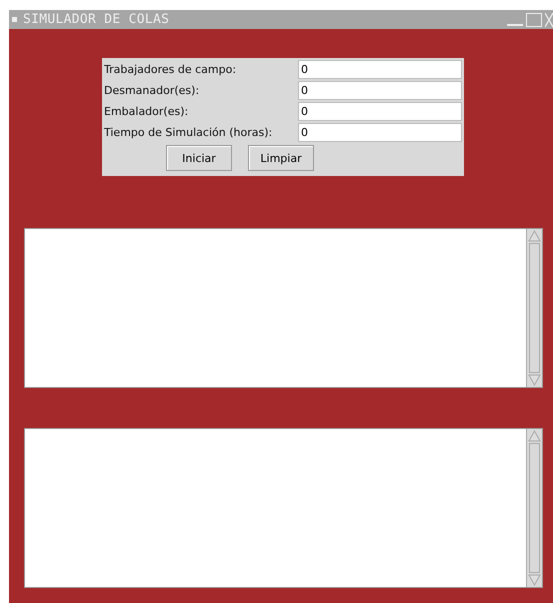  What do you see at coordinates (515, 25) in the screenshot?
I see `minimize-icon` at bounding box center [515, 25].